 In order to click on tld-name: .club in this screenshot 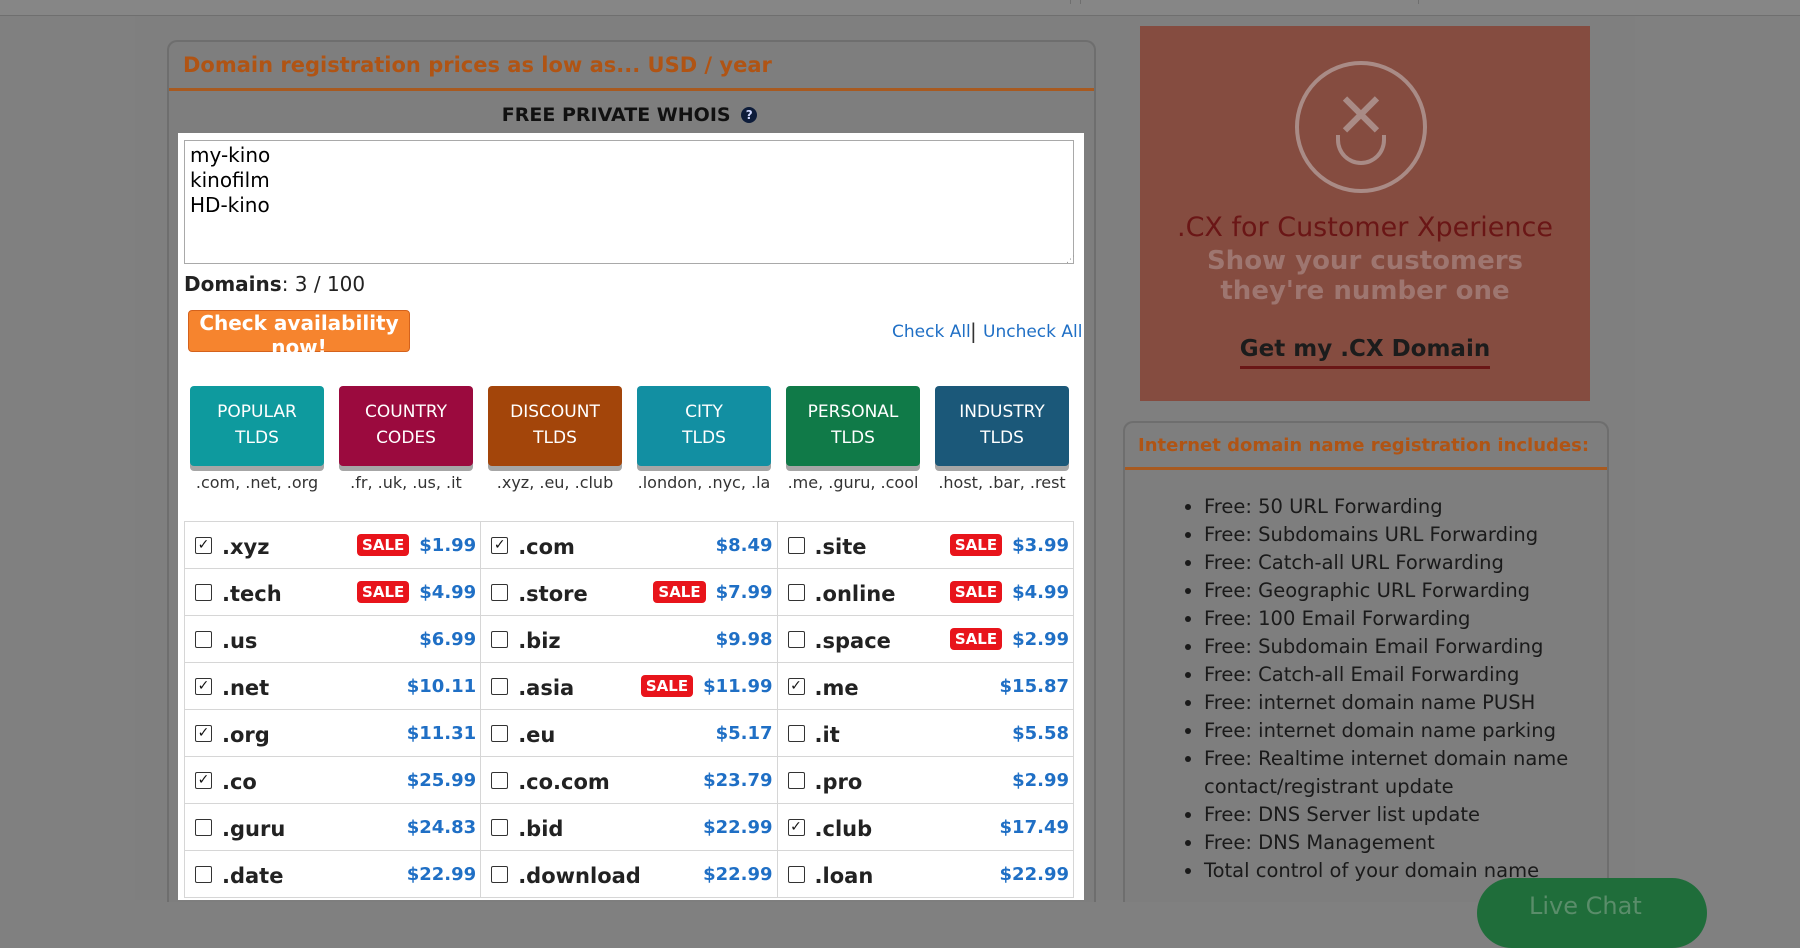, I will do `click(844, 829)`.